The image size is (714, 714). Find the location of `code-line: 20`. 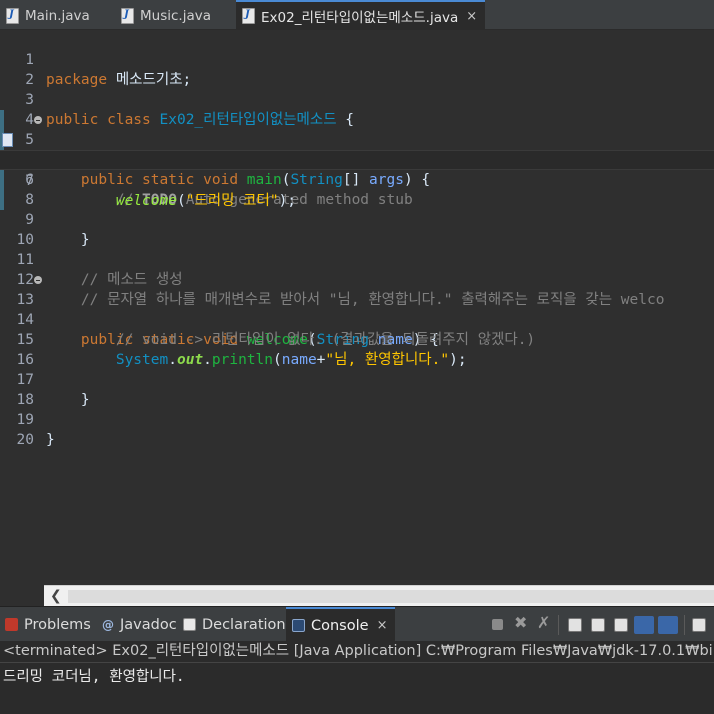

code-line: 20 is located at coordinates (357, 429).